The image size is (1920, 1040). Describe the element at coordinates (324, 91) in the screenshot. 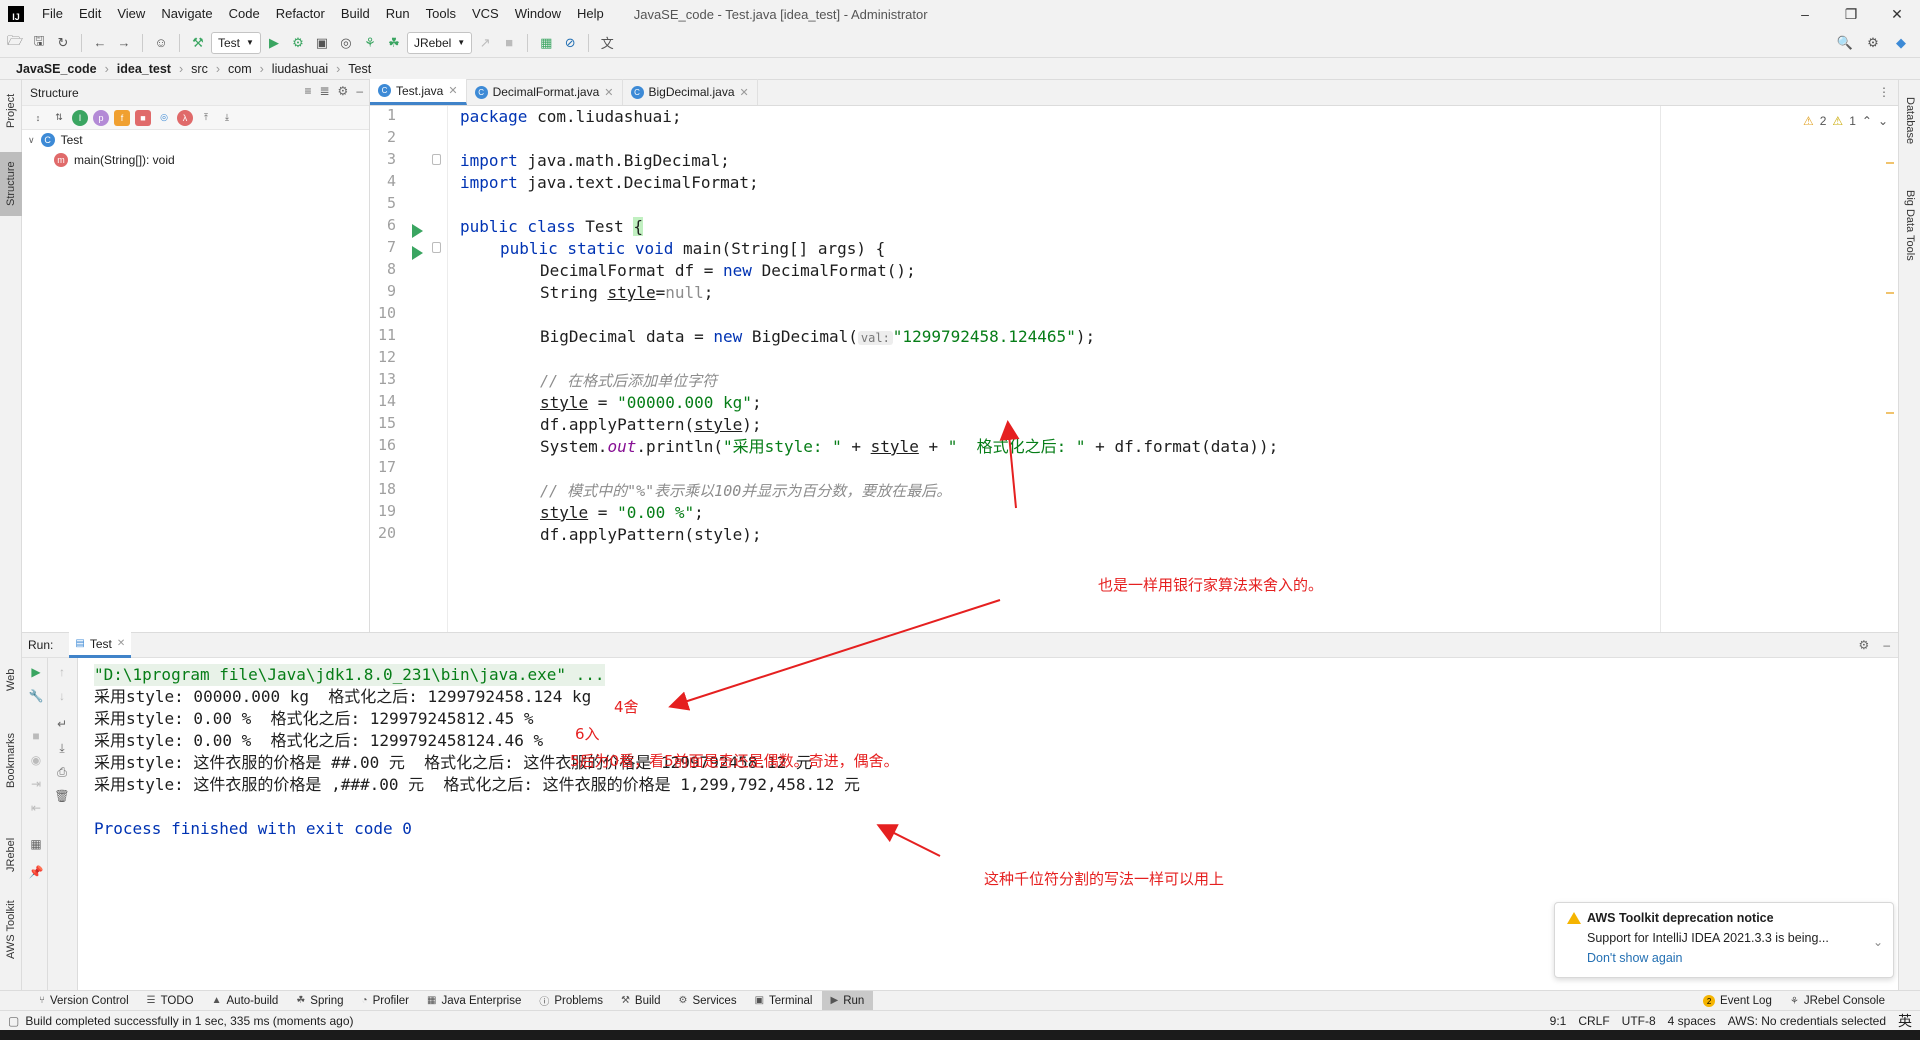

I see `collapse-all-icon: ≣` at that location.